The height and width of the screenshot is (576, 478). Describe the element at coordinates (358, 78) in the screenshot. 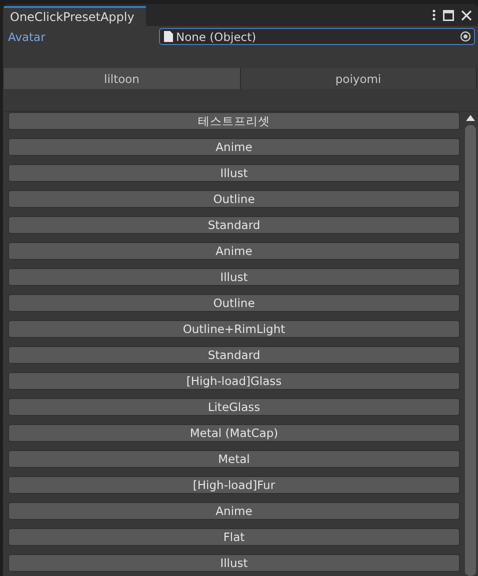

I see `tab: poiyomi` at that location.